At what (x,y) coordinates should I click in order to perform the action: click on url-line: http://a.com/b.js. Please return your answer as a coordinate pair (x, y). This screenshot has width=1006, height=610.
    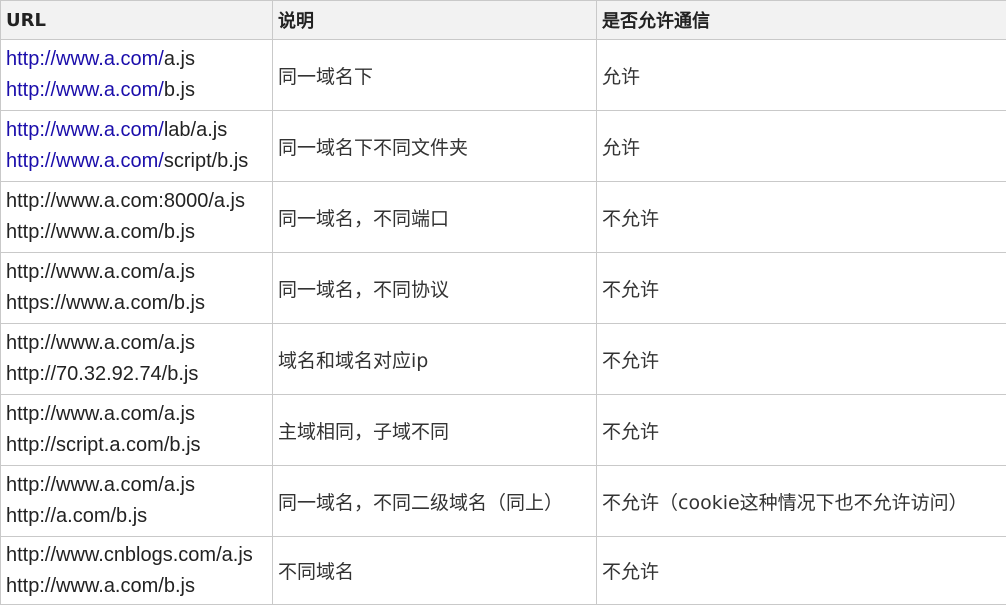
    Looking at the image, I should click on (136, 516).